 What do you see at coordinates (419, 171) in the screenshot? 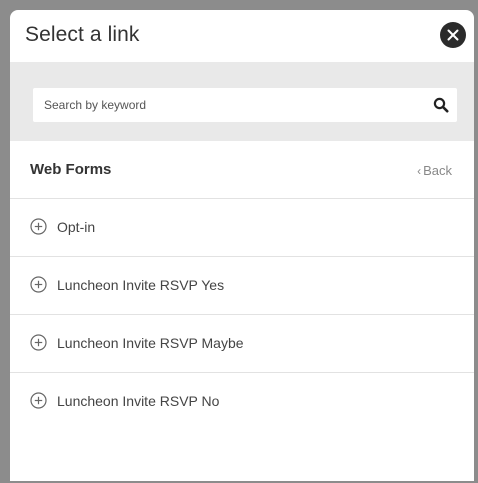
I see `chevron-left-icon: ‹` at bounding box center [419, 171].